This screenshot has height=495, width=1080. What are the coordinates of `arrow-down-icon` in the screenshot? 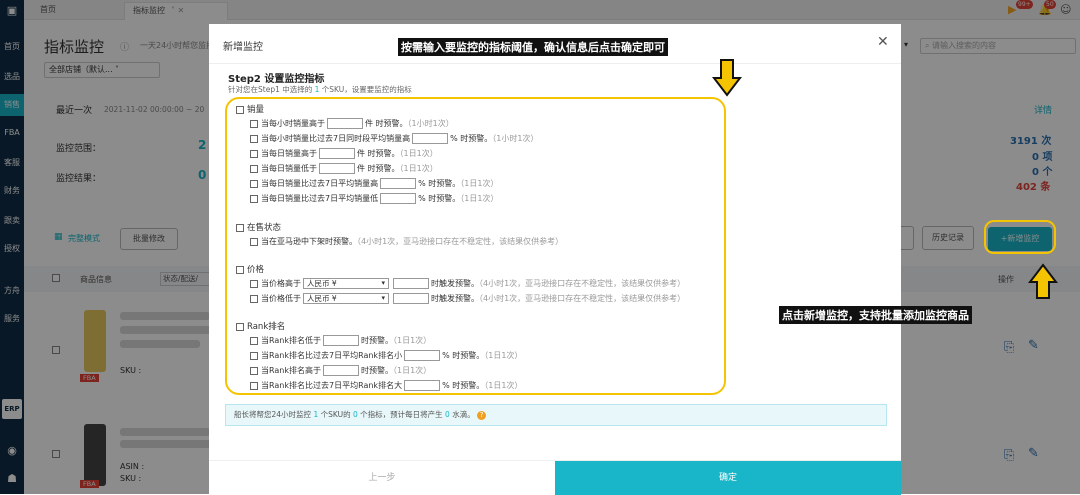 It's located at (727, 78).